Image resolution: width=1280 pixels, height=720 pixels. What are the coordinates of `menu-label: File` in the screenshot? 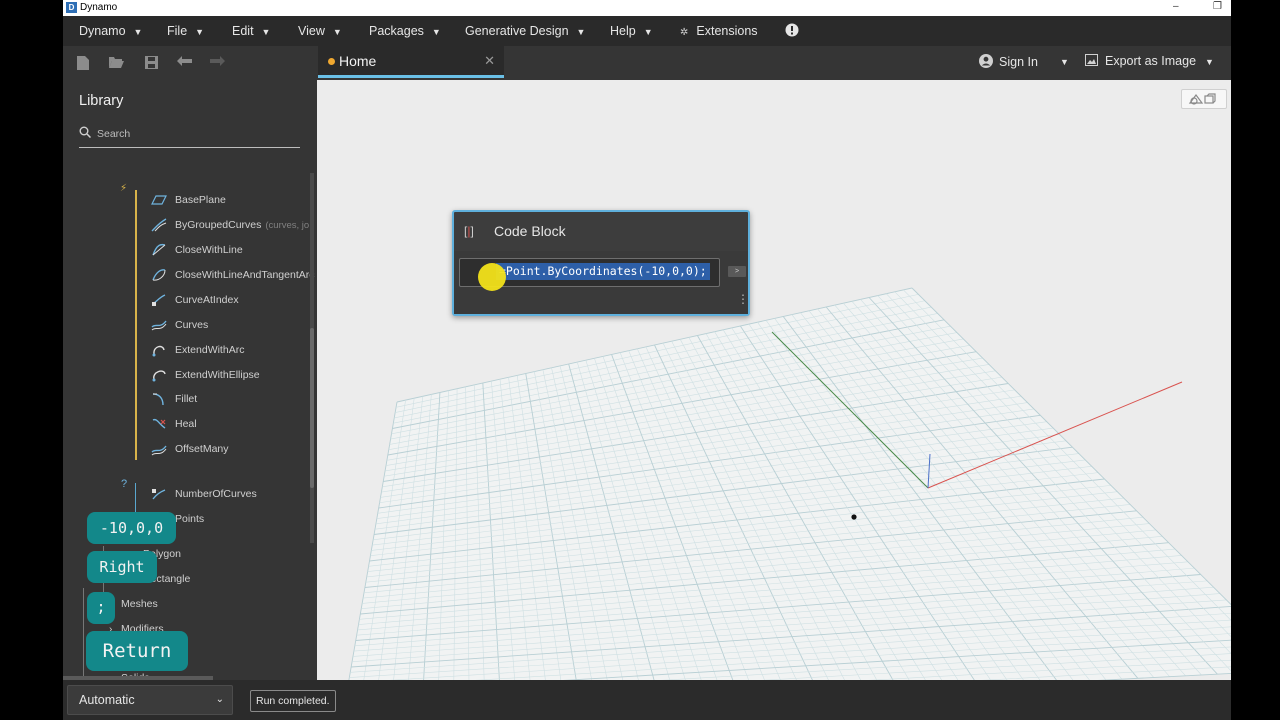 It's located at (177, 31).